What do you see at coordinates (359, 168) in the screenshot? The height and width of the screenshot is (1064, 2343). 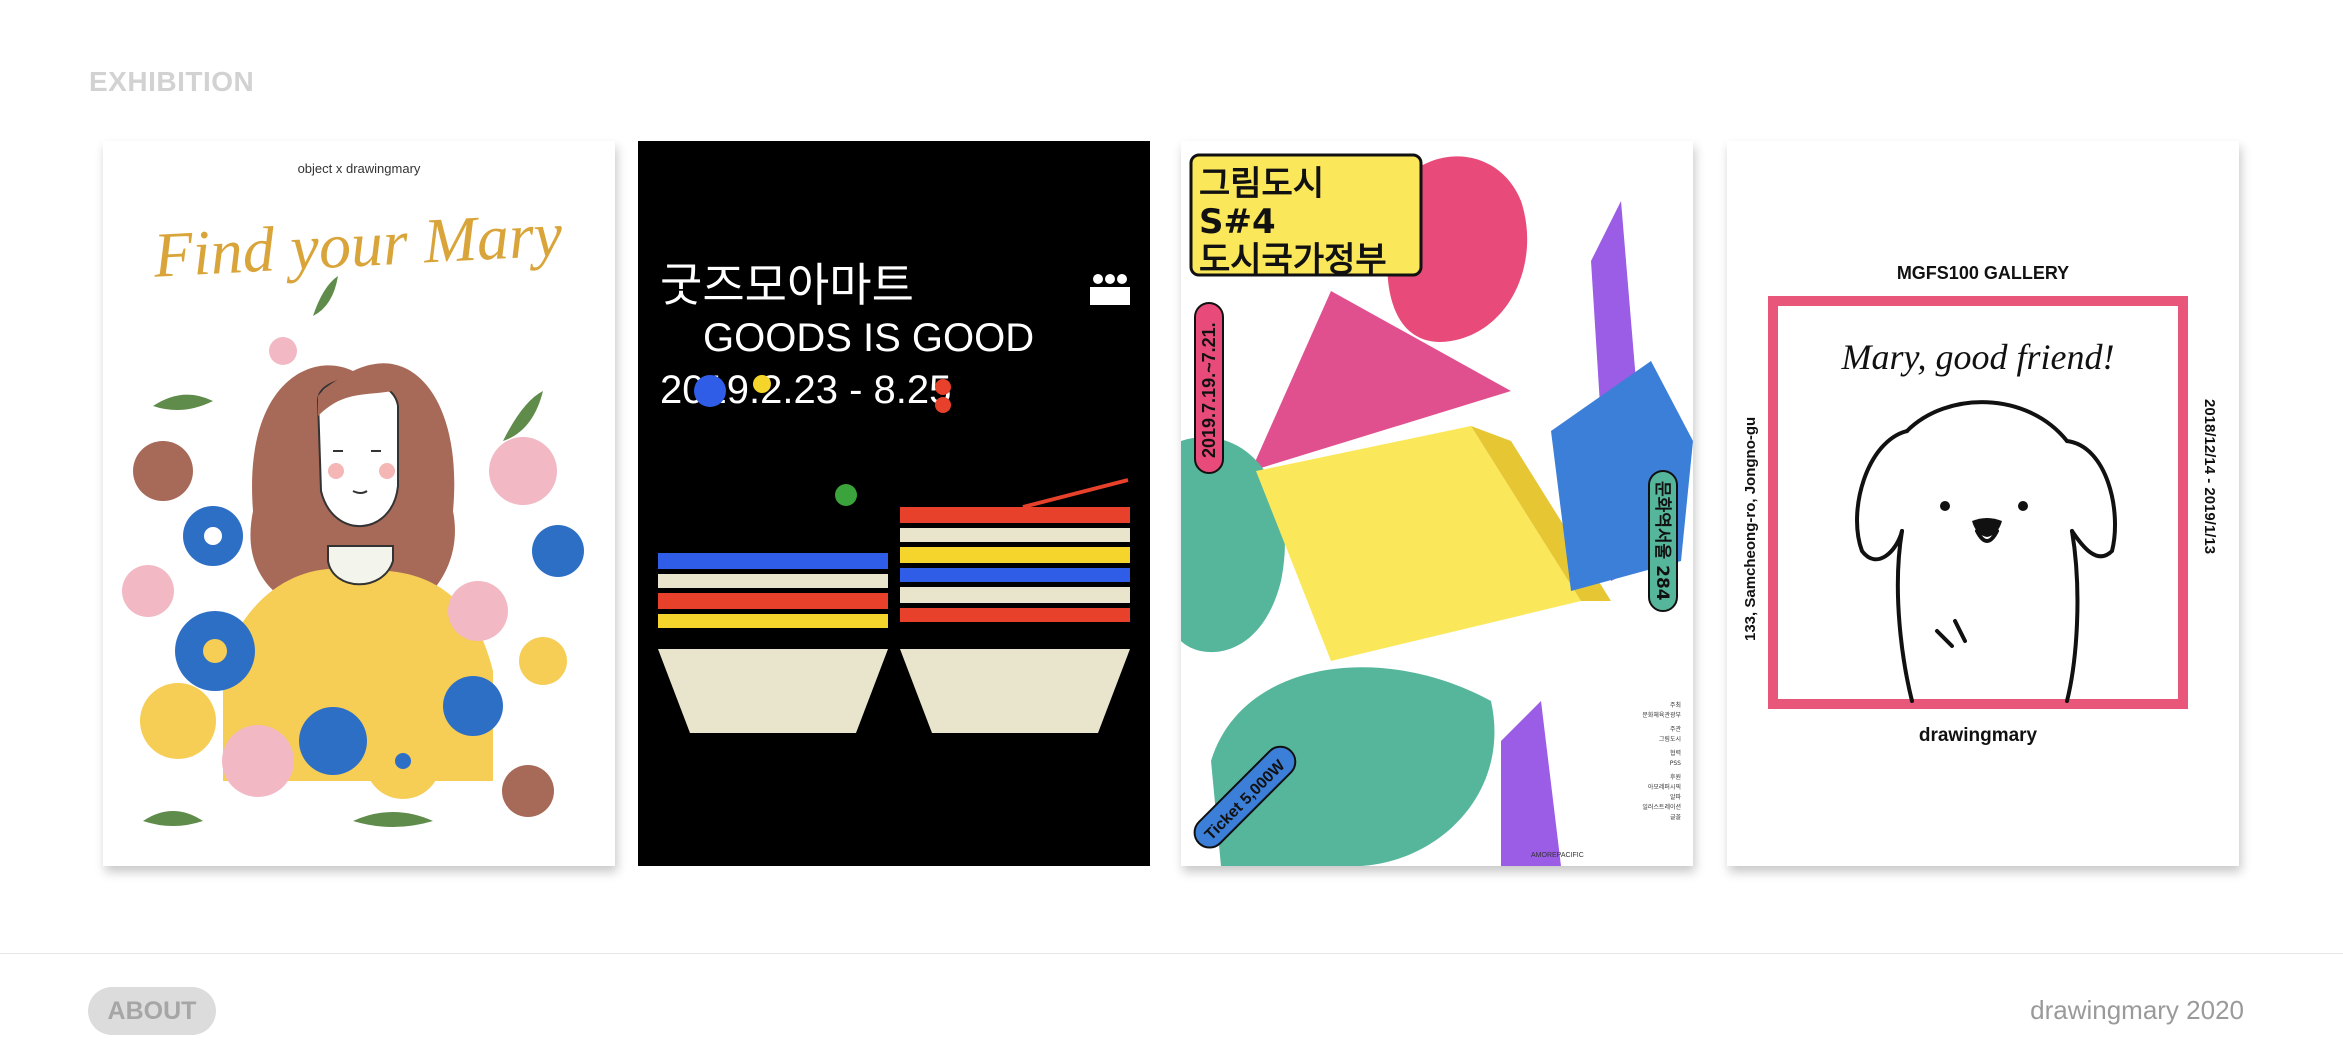 I see `poster-top-text: object x drawingmary` at bounding box center [359, 168].